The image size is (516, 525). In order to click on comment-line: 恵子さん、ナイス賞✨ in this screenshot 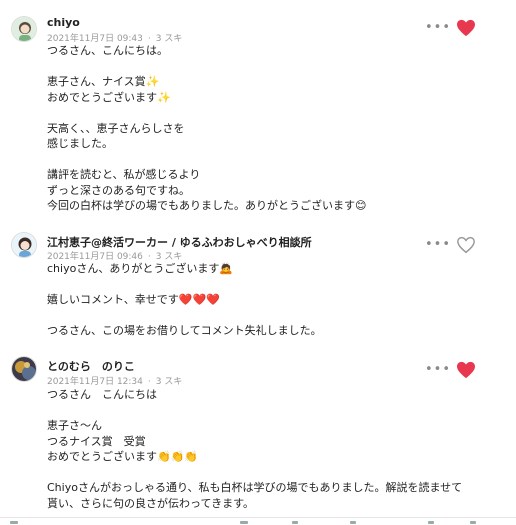, I will do `click(103, 81)`.